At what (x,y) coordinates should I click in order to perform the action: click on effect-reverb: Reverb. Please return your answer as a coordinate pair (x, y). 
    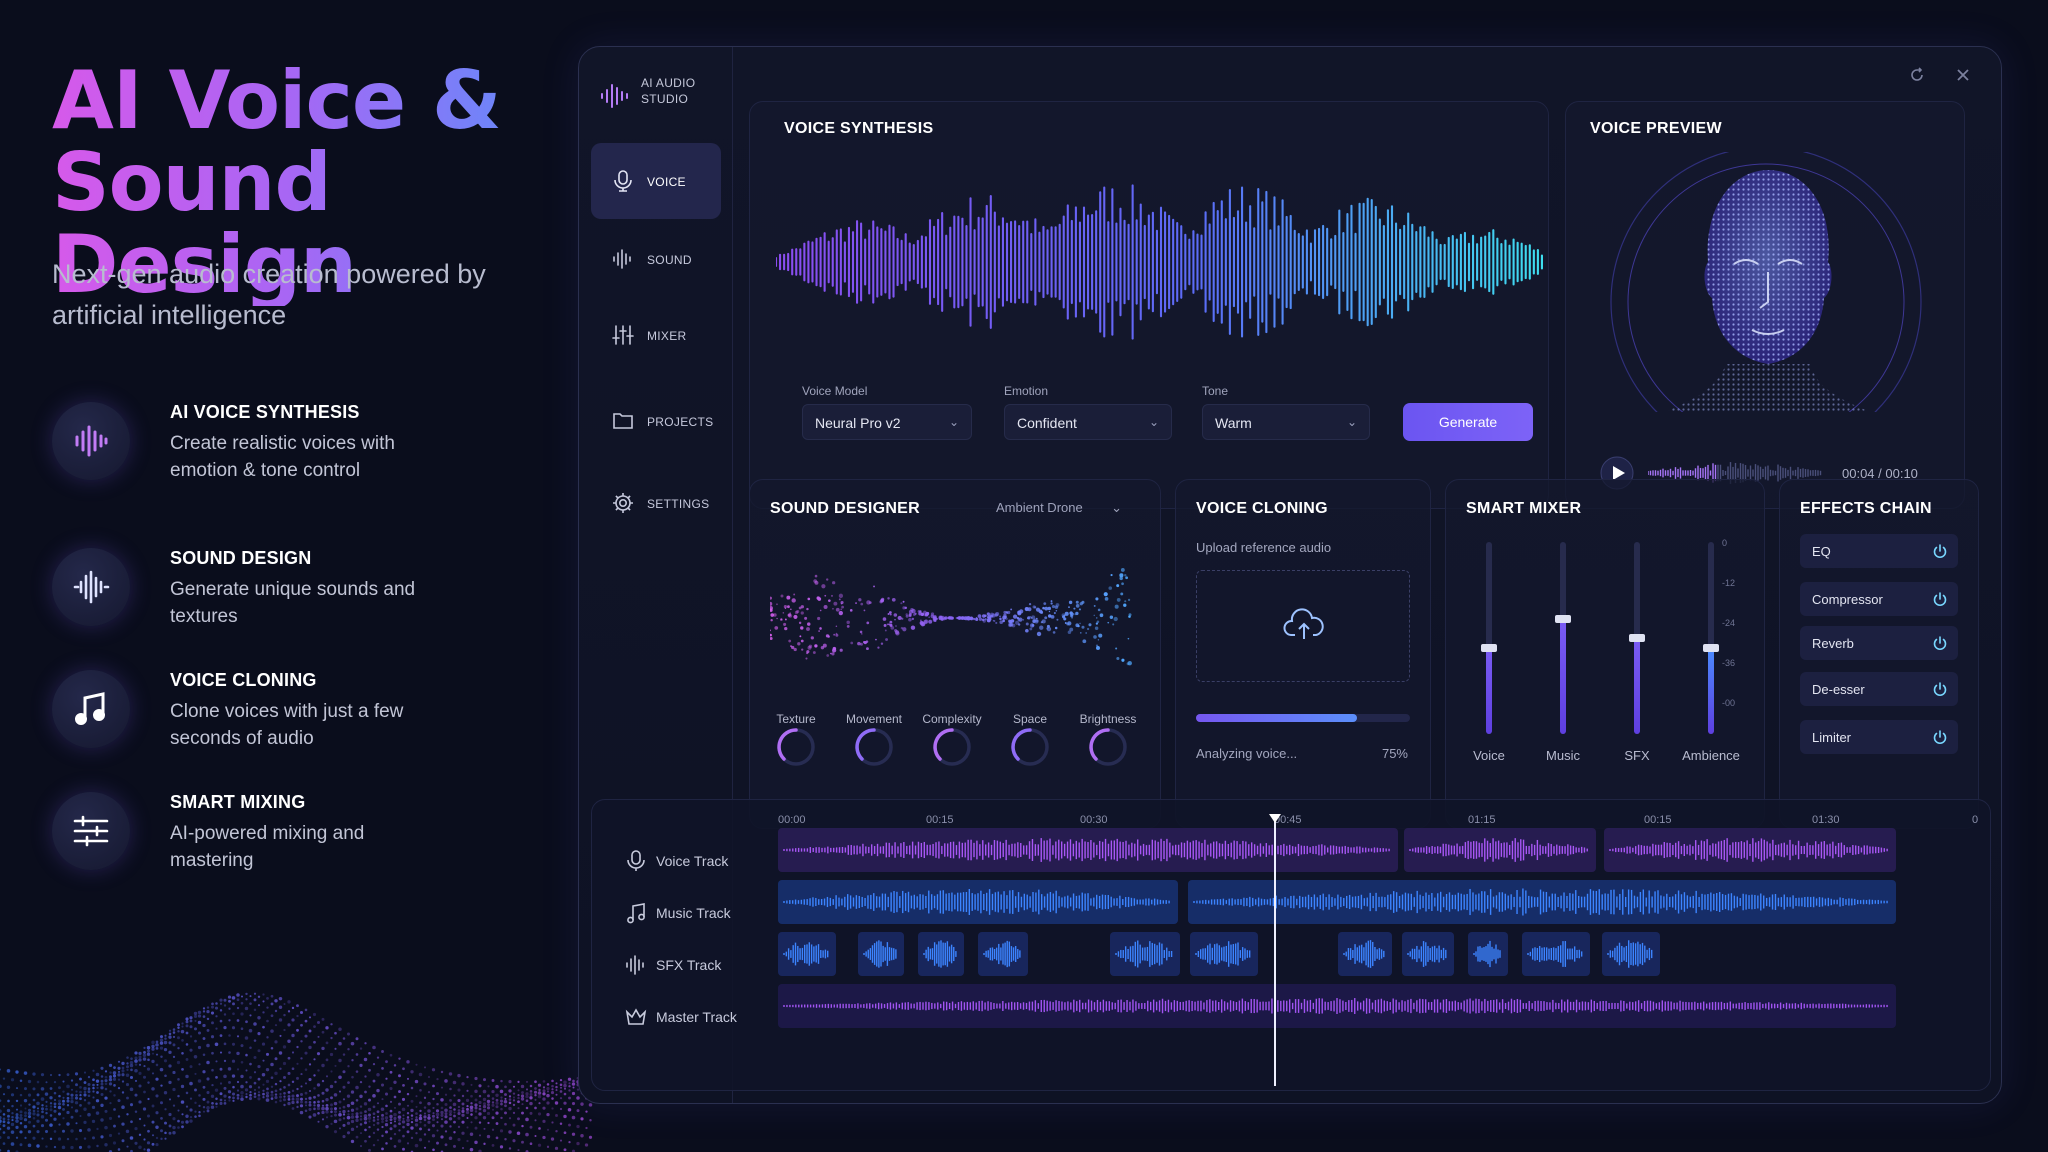
    Looking at the image, I should click on (1879, 643).